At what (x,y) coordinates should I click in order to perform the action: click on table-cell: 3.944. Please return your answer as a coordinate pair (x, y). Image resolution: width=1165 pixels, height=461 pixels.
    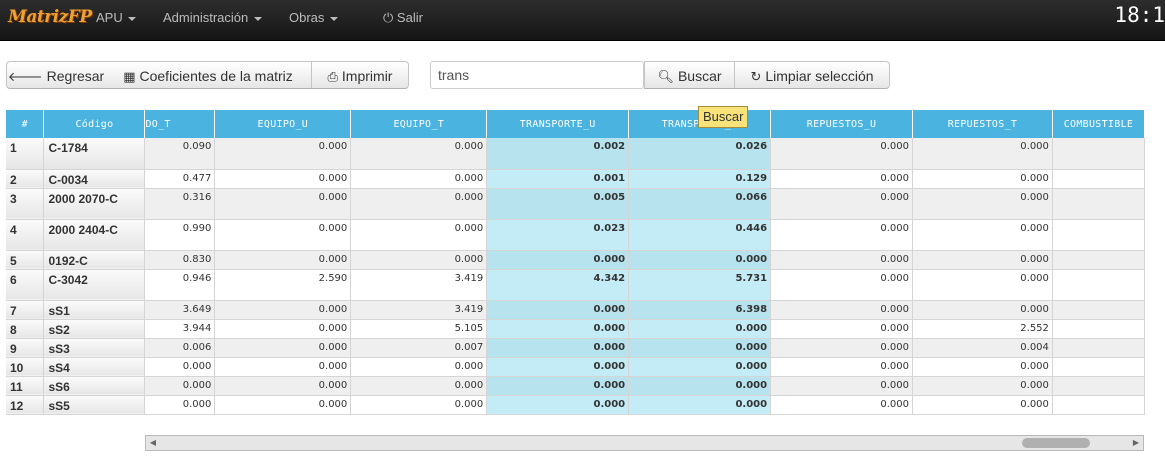
    Looking at the image, I should click on (180, 329).